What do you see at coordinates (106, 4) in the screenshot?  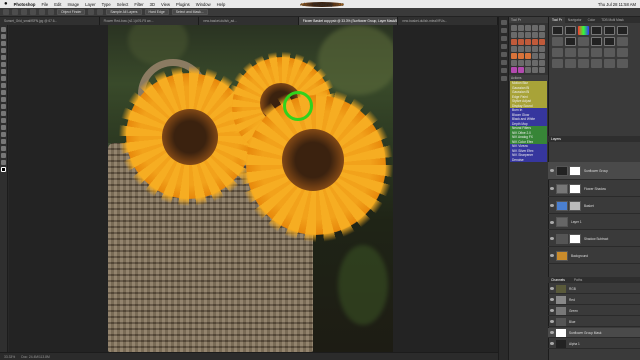 I see `menu-type: Type` at bounding box center [106, 4].